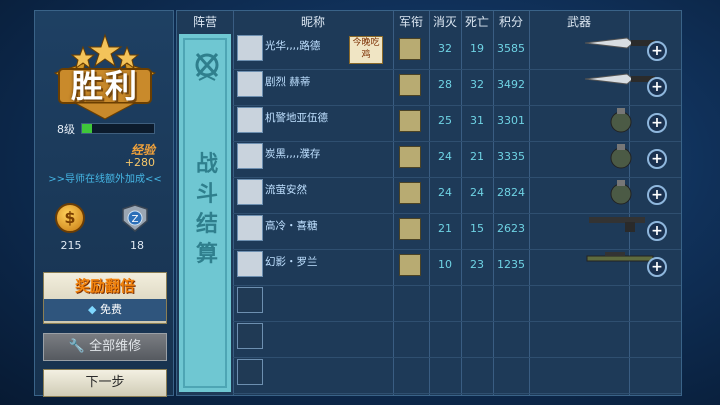 The image size is (720, 405). I want to click on player-name: 流萤安然, so click(286, 190).